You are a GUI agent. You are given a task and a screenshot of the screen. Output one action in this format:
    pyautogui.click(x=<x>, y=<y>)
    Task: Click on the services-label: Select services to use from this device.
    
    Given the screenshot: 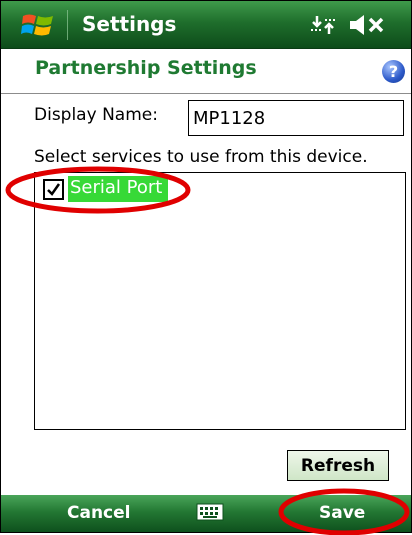 What is the action you would take?
    pyautogui.click(x=201, y=157)
    